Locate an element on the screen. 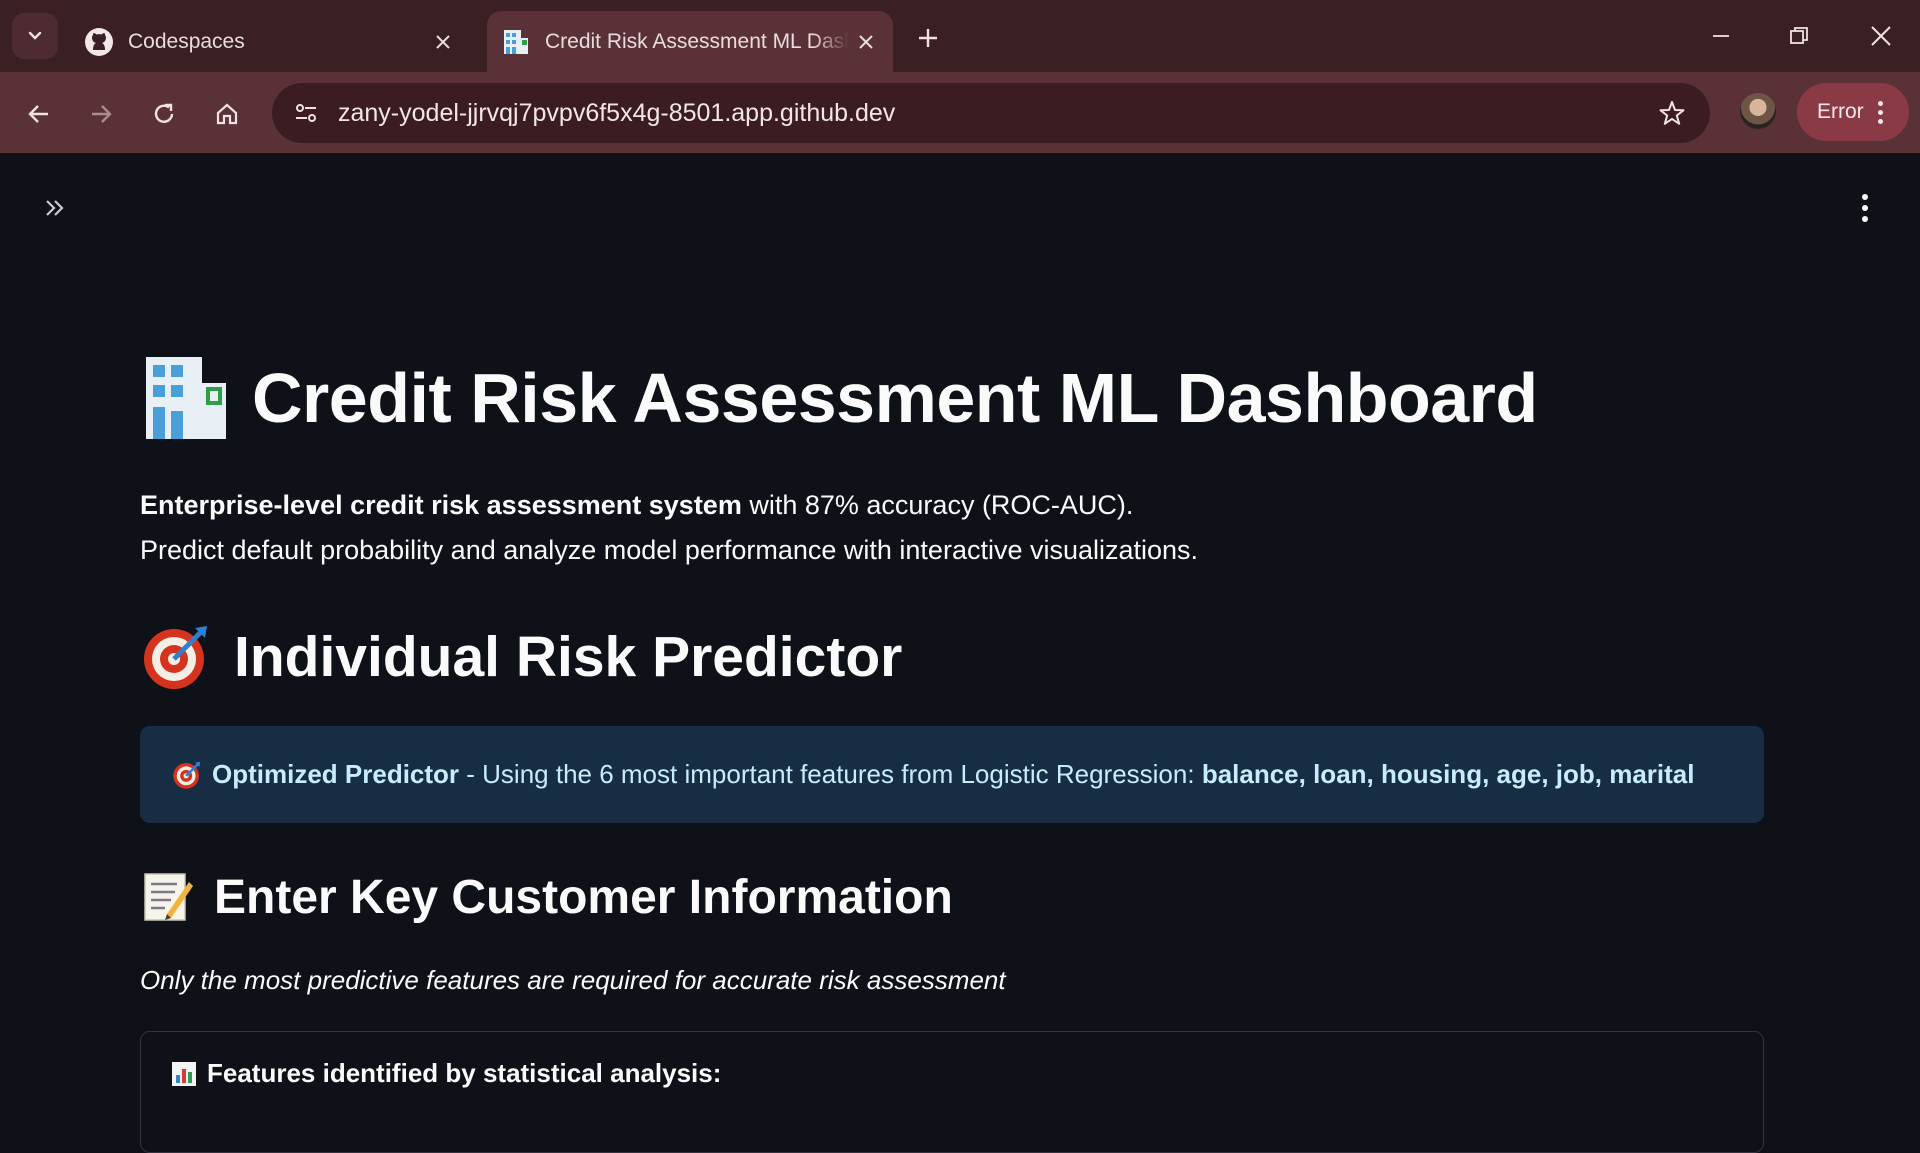 This screenshot has width=1920, height=1153. double-chevron-right-icon is located at coordinates (55, 208).